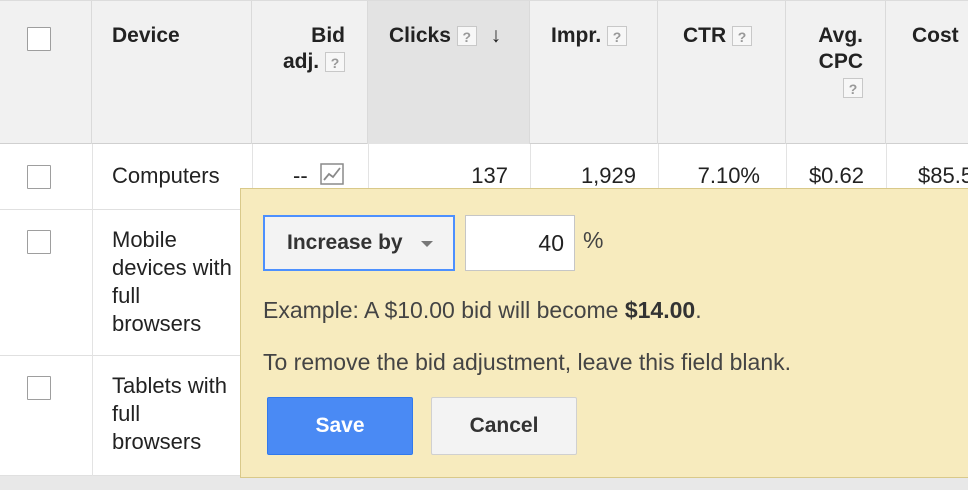 The width and height of the screenshot is (968, 490). Describe the element at coordinates (504, 426) in the screenshot. I see `cancel-button: Cancel` at that location.